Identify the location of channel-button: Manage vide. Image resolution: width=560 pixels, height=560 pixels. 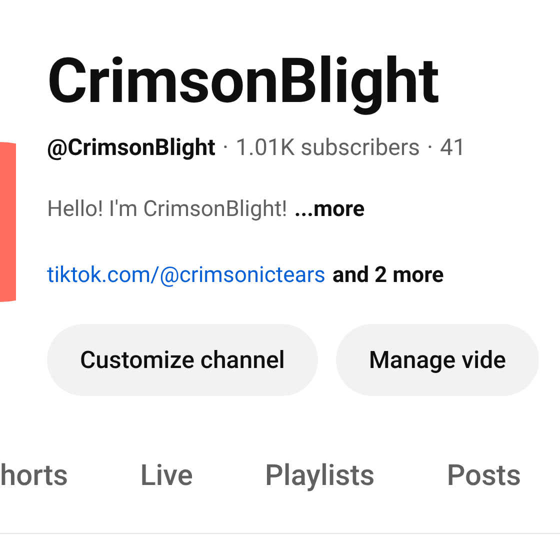
(437, 360).